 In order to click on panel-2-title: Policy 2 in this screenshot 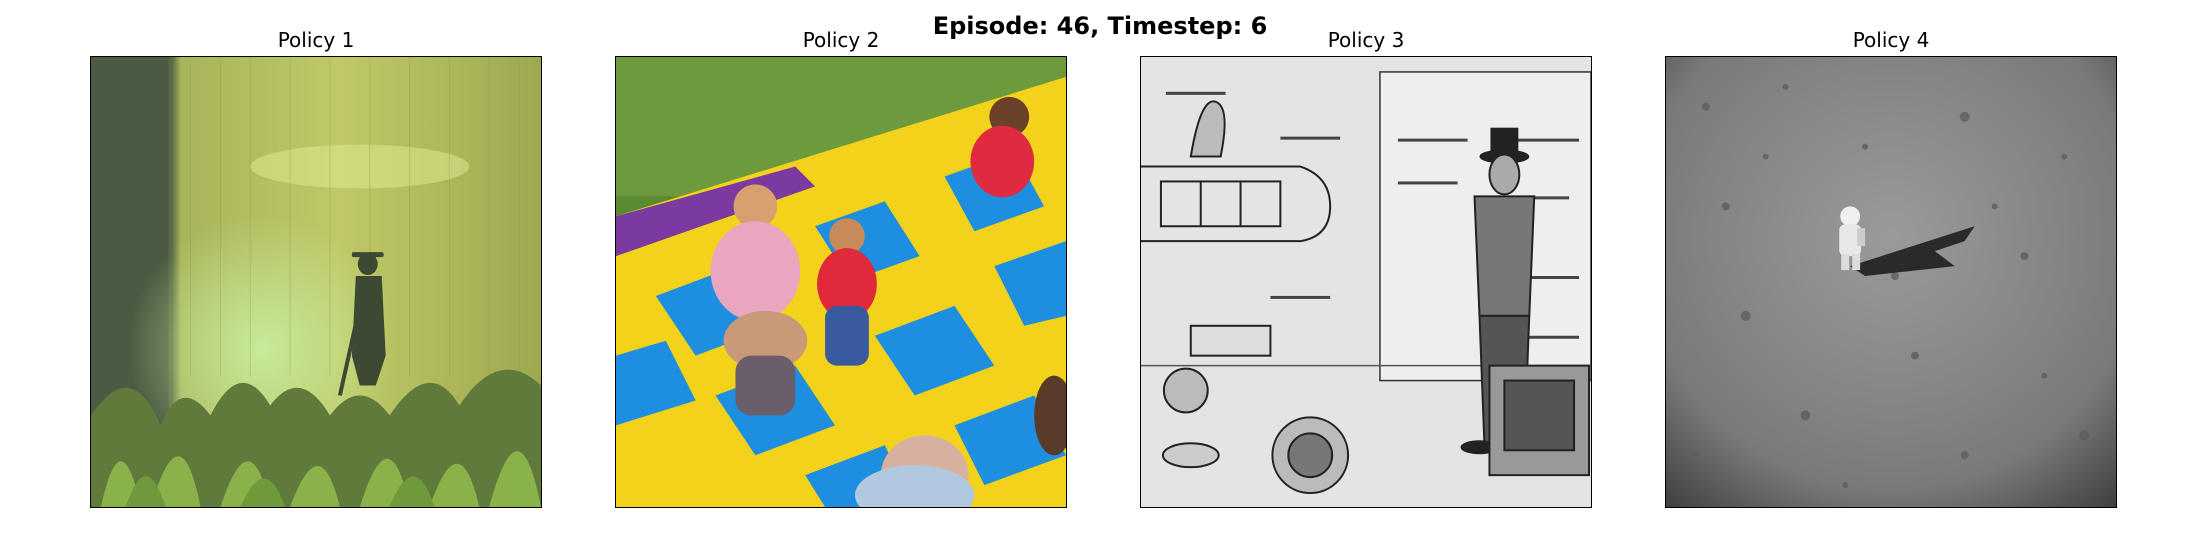, I will do `click(841, 40)`.